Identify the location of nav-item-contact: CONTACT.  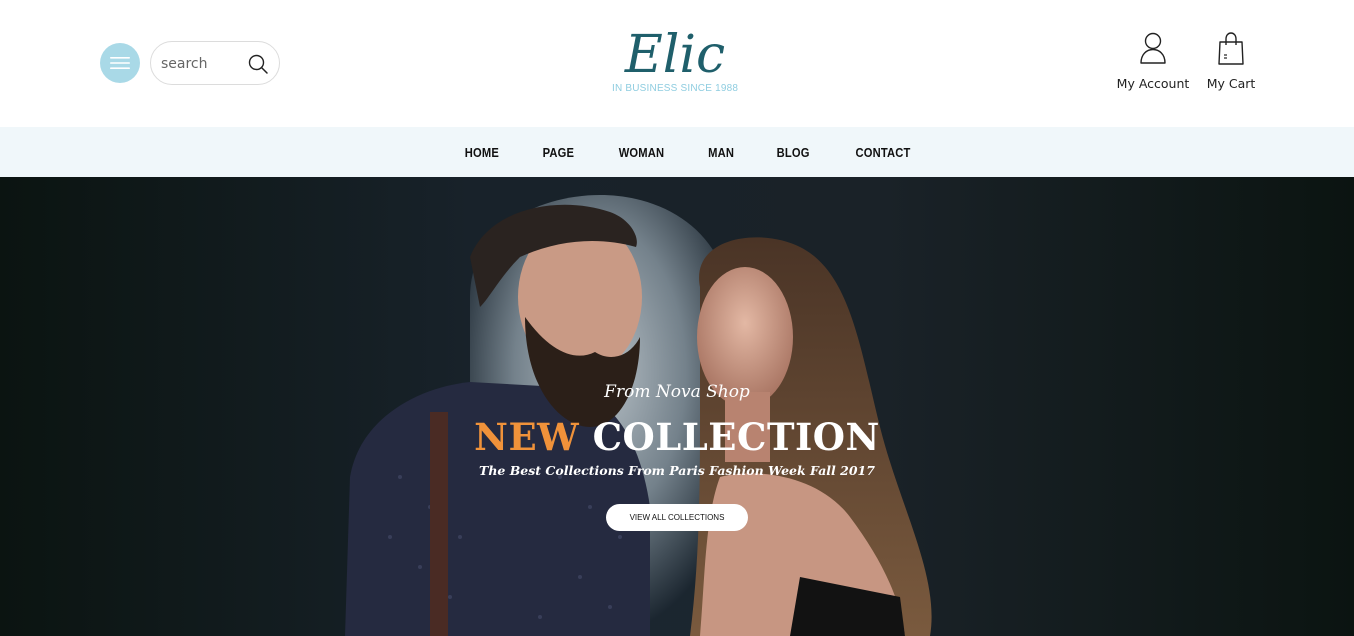
(882, 152).